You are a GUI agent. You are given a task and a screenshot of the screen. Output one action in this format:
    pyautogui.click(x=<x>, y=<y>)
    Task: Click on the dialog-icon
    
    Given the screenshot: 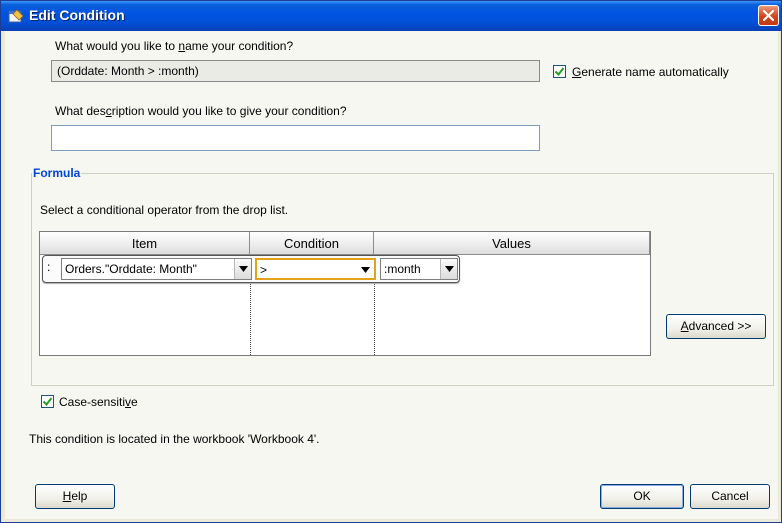 What is the action you would take?
    pyautogui.click(x=16, y=16)
    